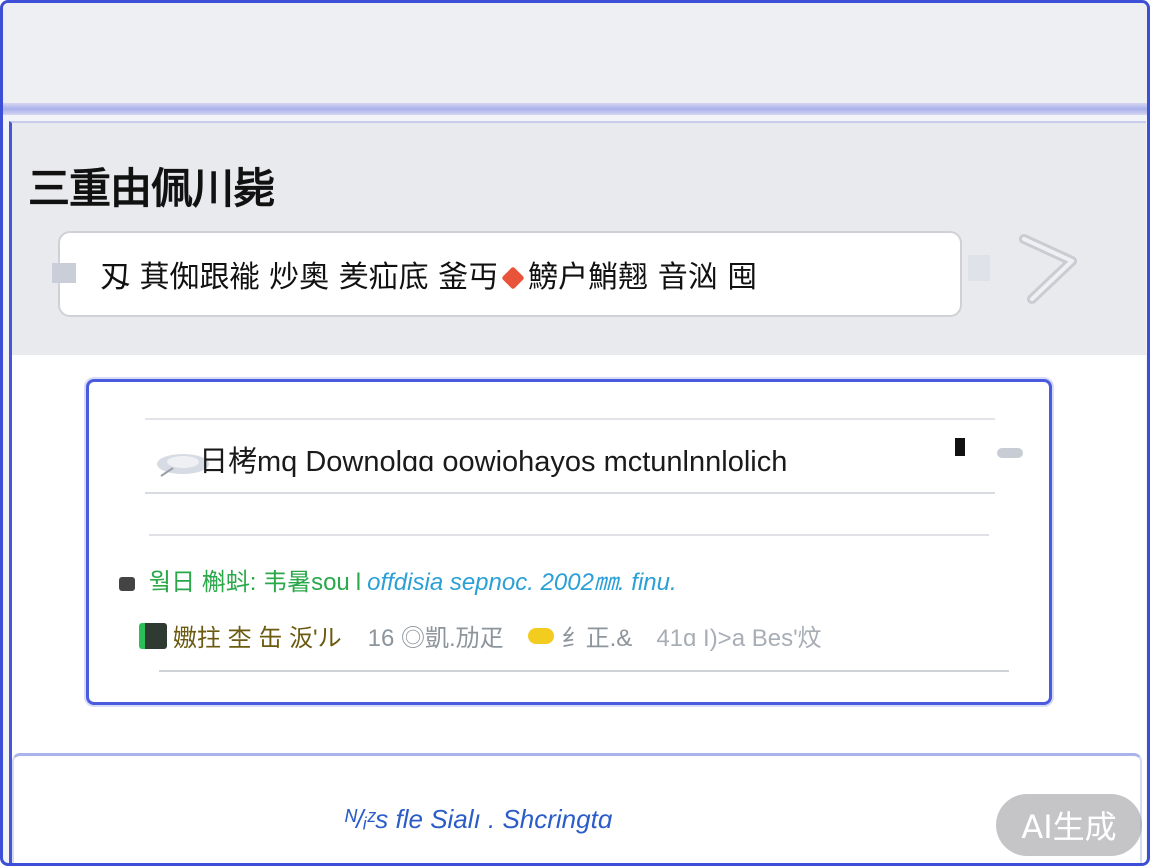  What do you see at coordinates (575, 109) in the screenshot?
I see `toolbar-divider` at bounding box center [575, 109].